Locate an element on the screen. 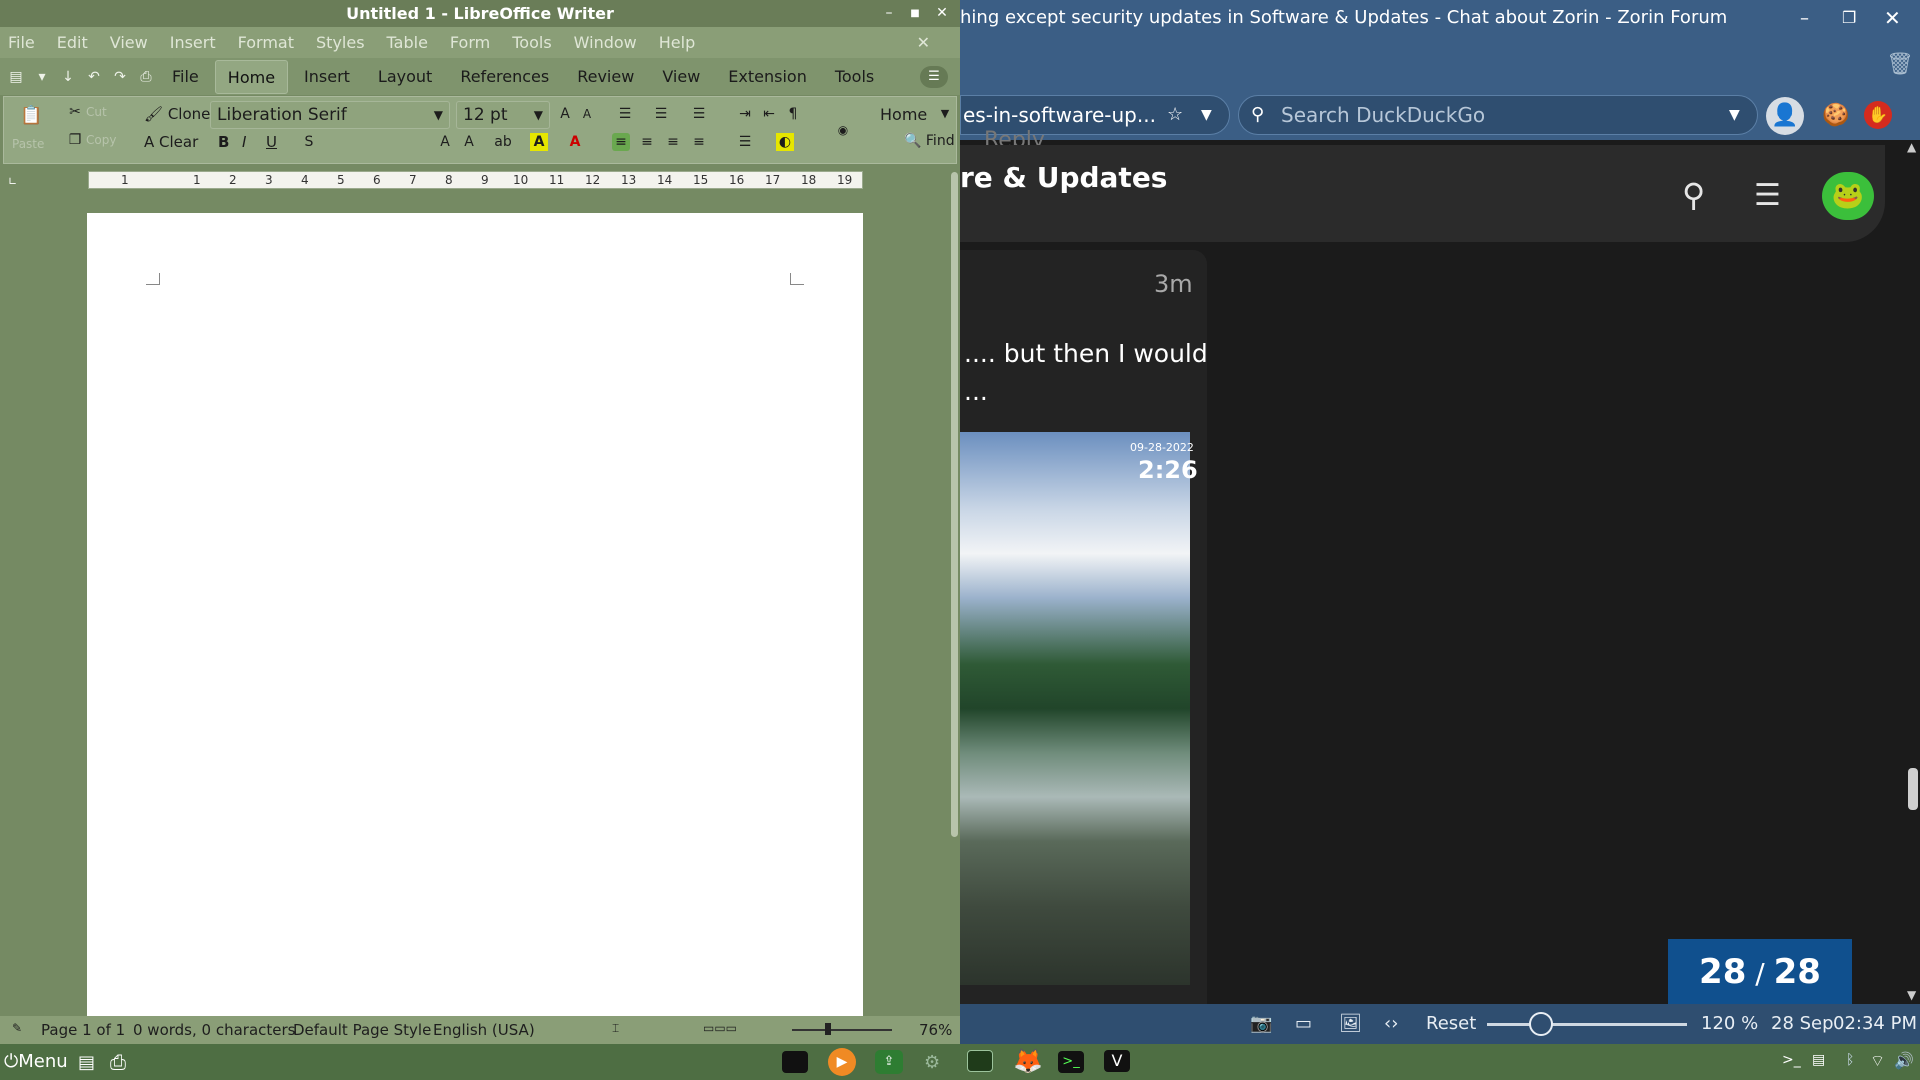 The width and height of the screenshot is (1920, 1080). font-size-combo: 12 pt ▼ is located at coordinates (503, 115).